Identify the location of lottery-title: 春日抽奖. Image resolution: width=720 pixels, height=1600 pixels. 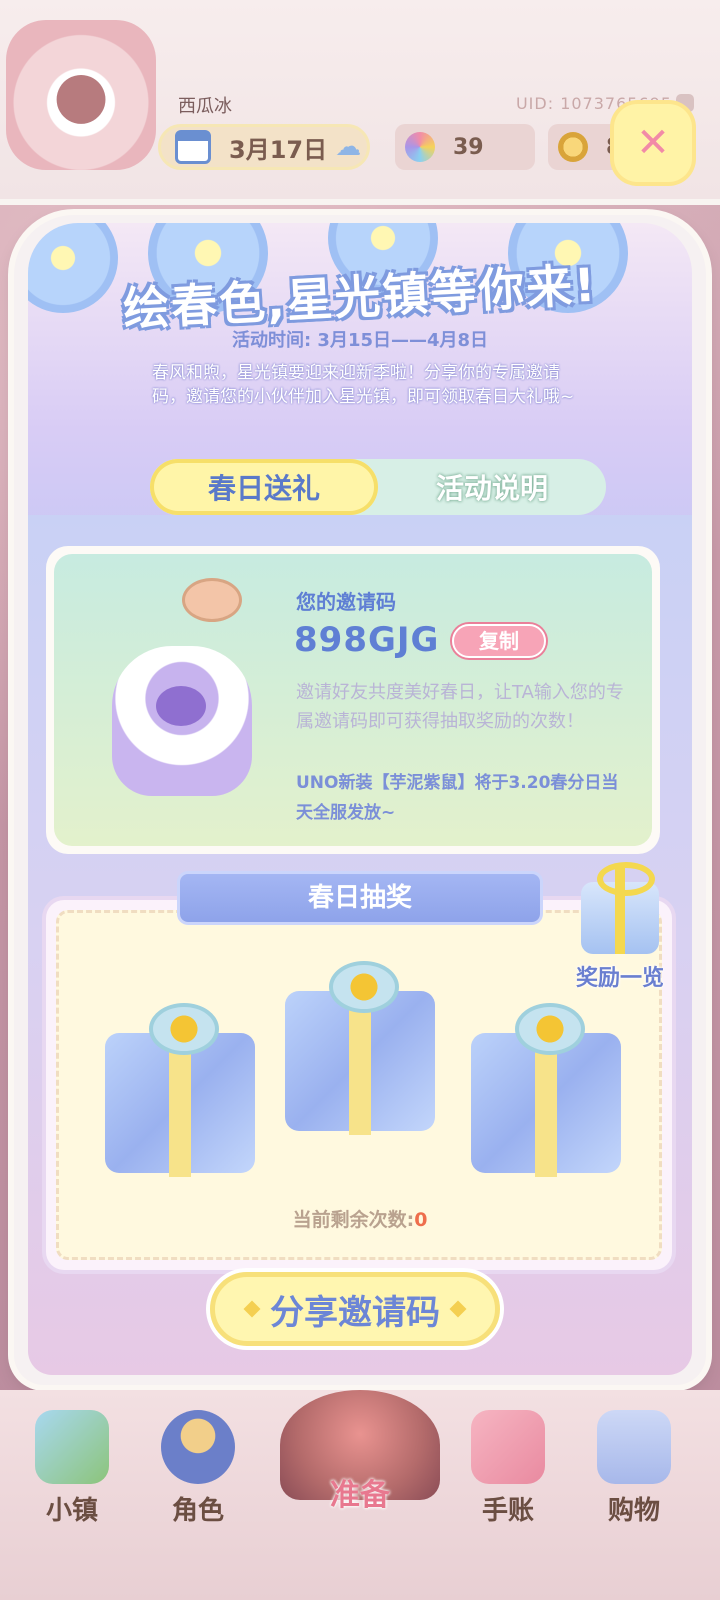
(360, 898).